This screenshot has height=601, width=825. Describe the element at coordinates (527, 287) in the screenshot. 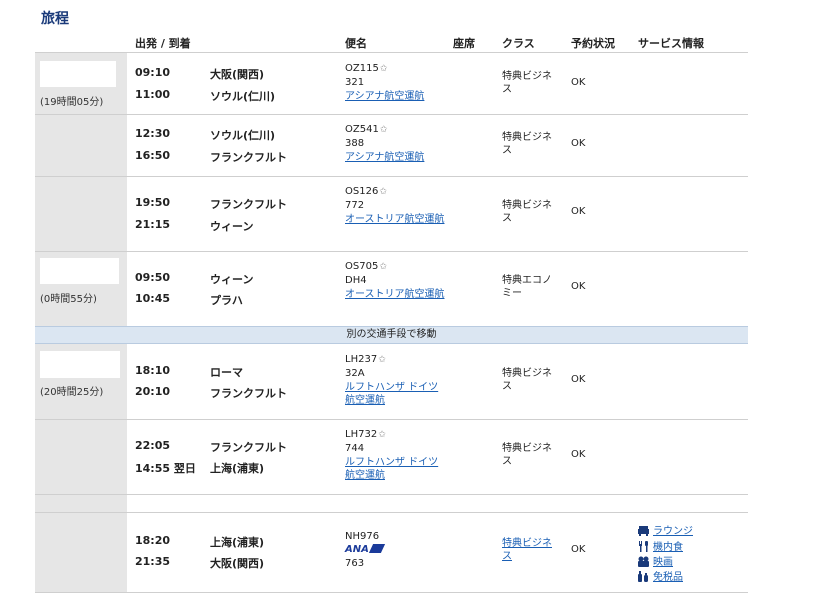

I see `booking-class: 特典エコノミー` at that location.